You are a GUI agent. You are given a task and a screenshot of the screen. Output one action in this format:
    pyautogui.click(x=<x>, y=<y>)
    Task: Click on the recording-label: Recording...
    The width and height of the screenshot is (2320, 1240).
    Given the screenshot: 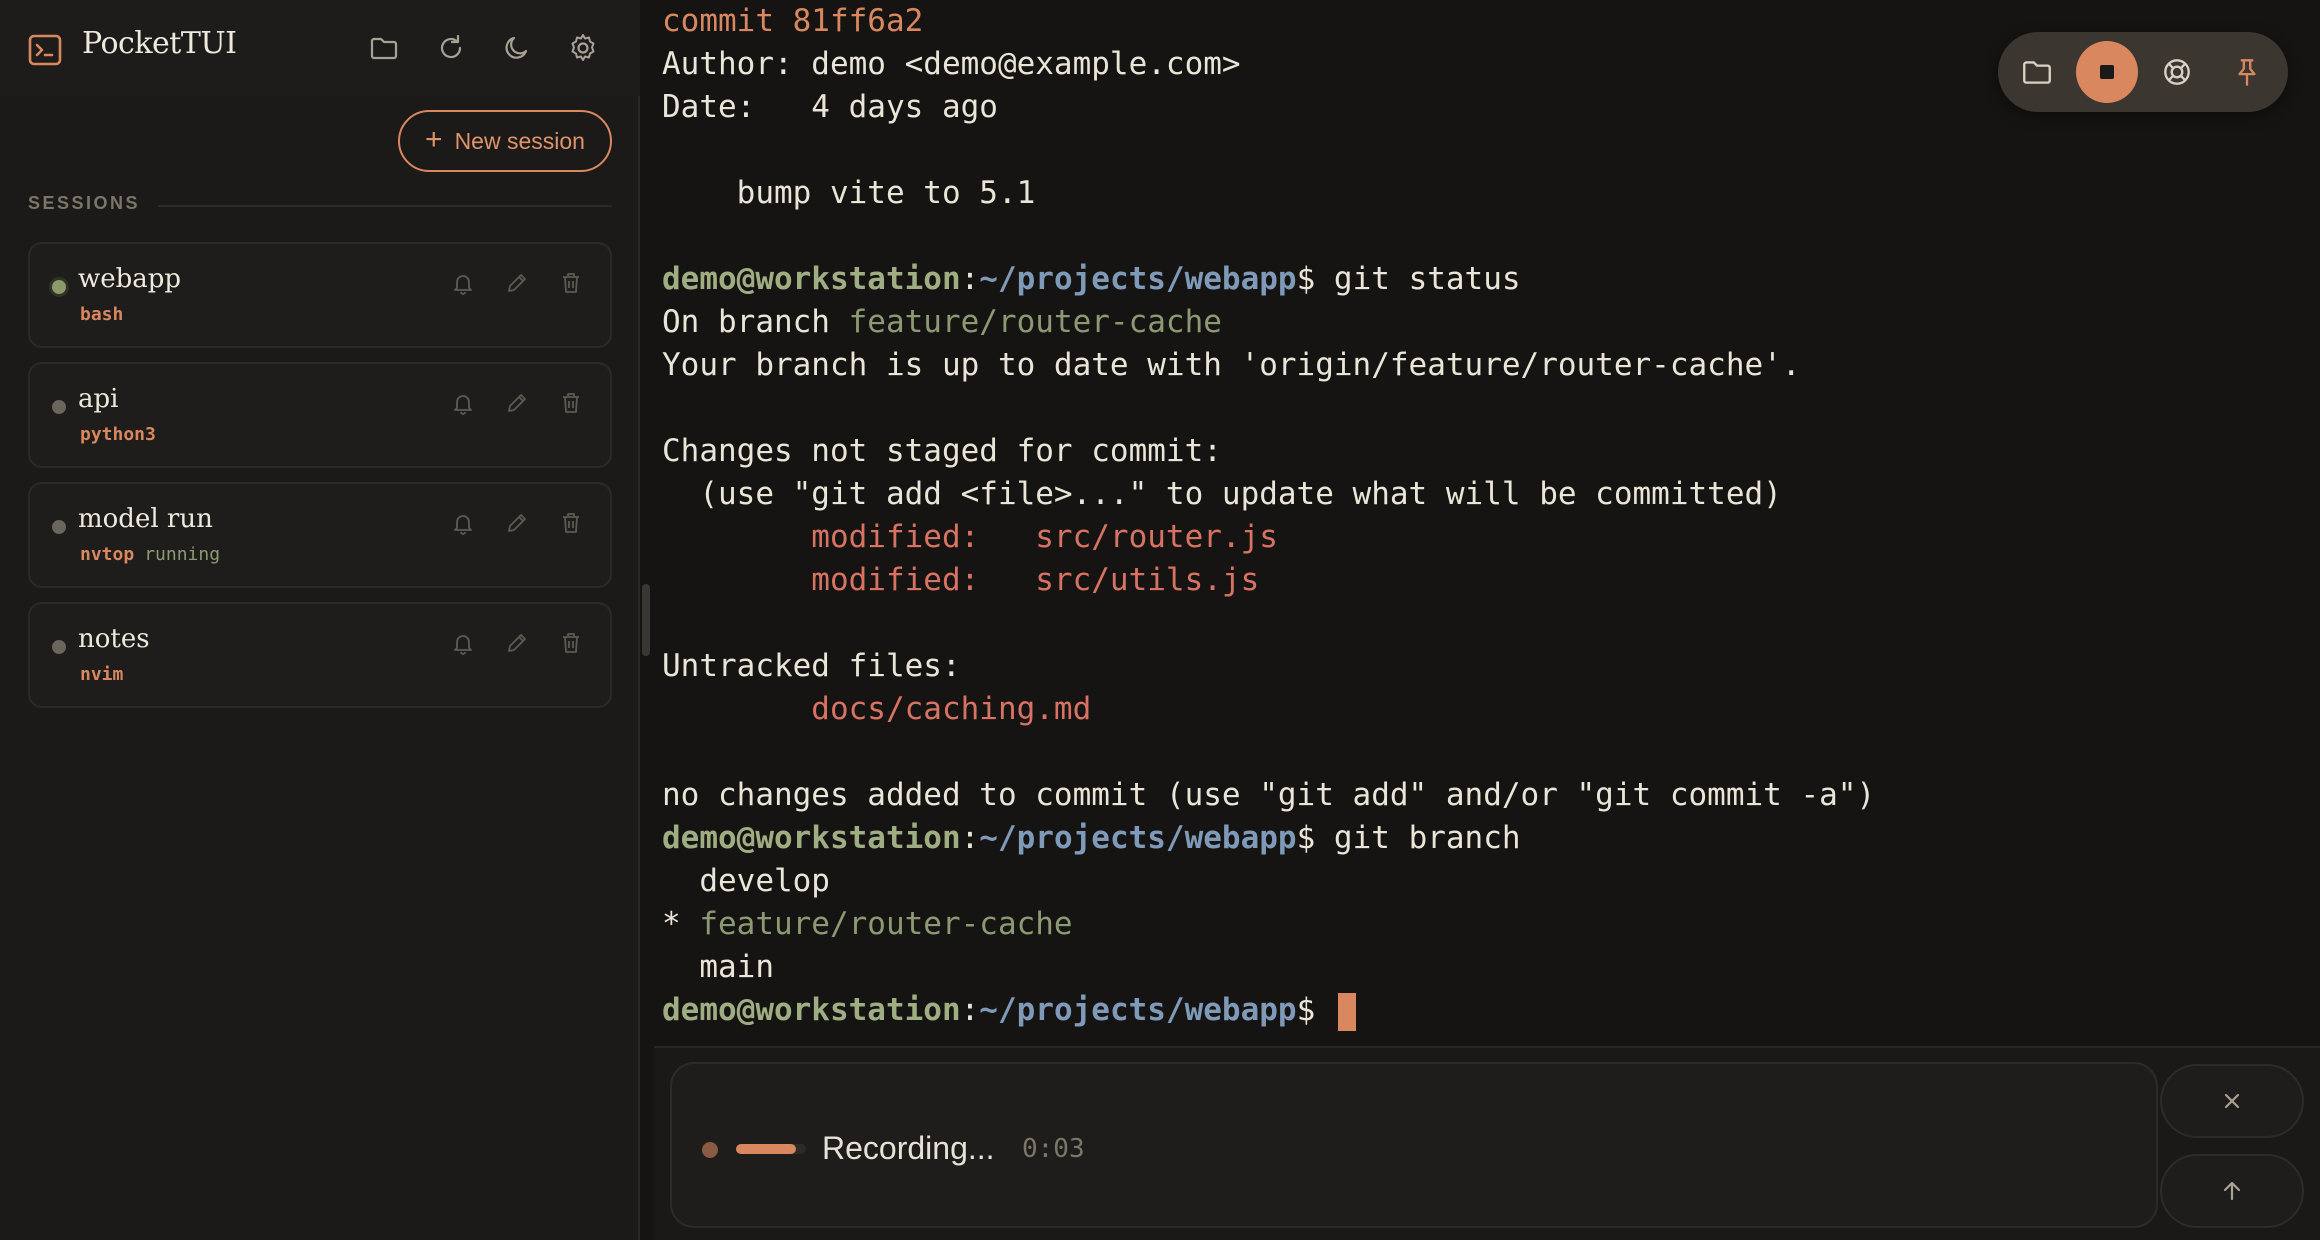 What is the action you would take?
    pyautogui.click(x=908, y=1148)
    